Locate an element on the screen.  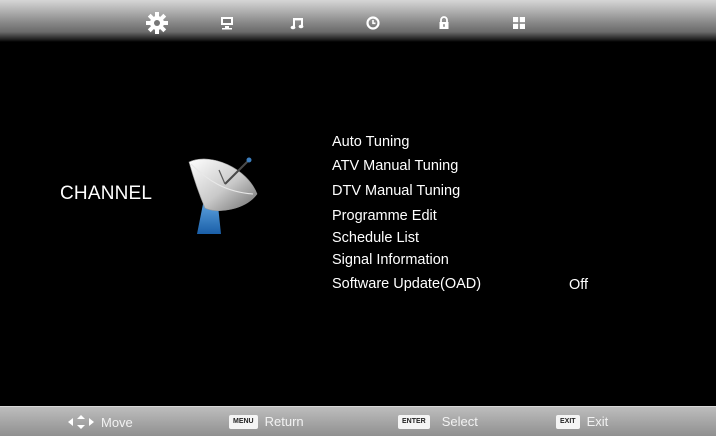
software-update-value: Off is located at coordinates (578, 285).